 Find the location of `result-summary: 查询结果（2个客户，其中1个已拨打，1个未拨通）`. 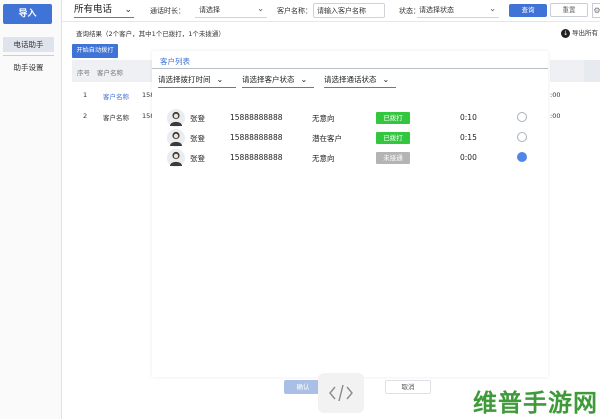

result-summary: 查询结果（2个客户，其中1个已拨打，1个未拨通） is located at coordinates (150, 34).